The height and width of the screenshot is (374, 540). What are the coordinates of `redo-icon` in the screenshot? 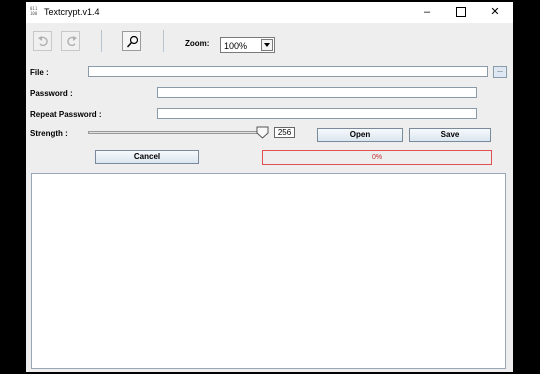 It's located at (72, 41).